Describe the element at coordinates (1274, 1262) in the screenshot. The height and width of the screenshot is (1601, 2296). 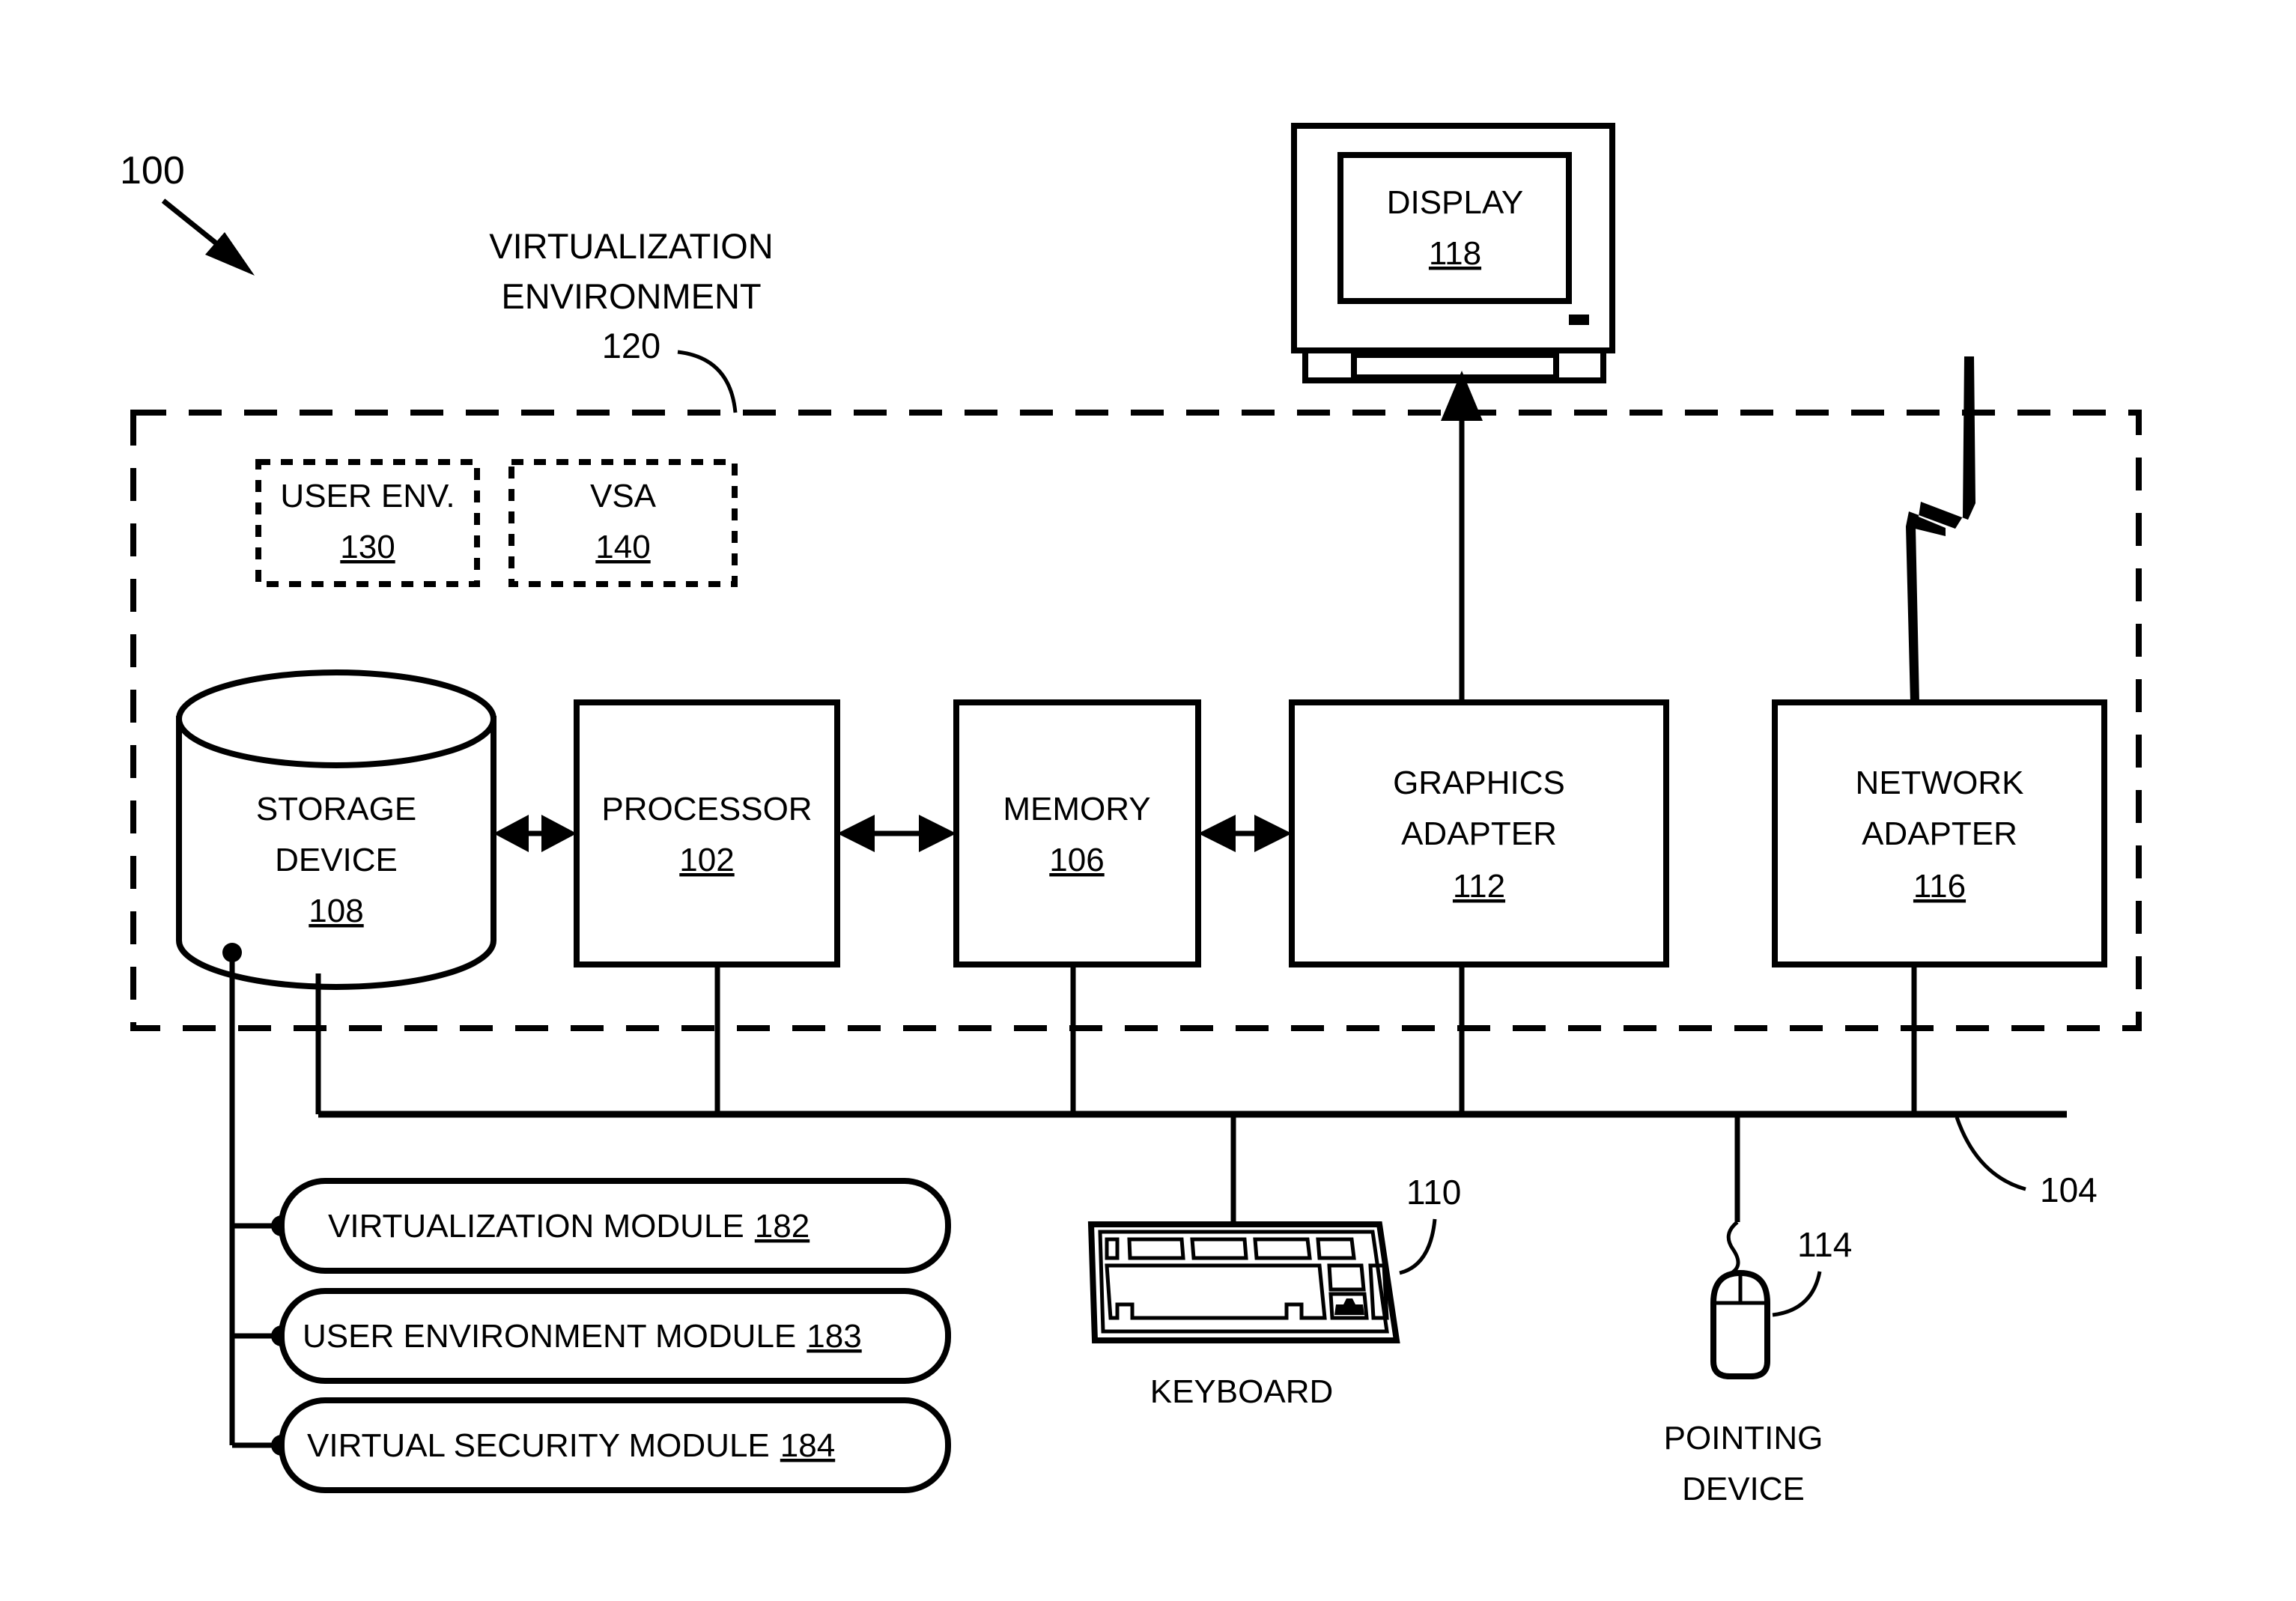
I see `keyboard-device: KEYBOARD 110` at that location.